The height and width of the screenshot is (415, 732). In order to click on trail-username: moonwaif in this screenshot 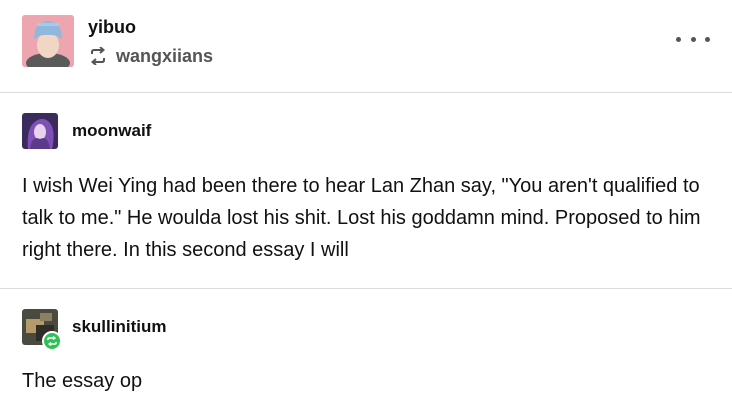, I will do `click(111, 131)`.